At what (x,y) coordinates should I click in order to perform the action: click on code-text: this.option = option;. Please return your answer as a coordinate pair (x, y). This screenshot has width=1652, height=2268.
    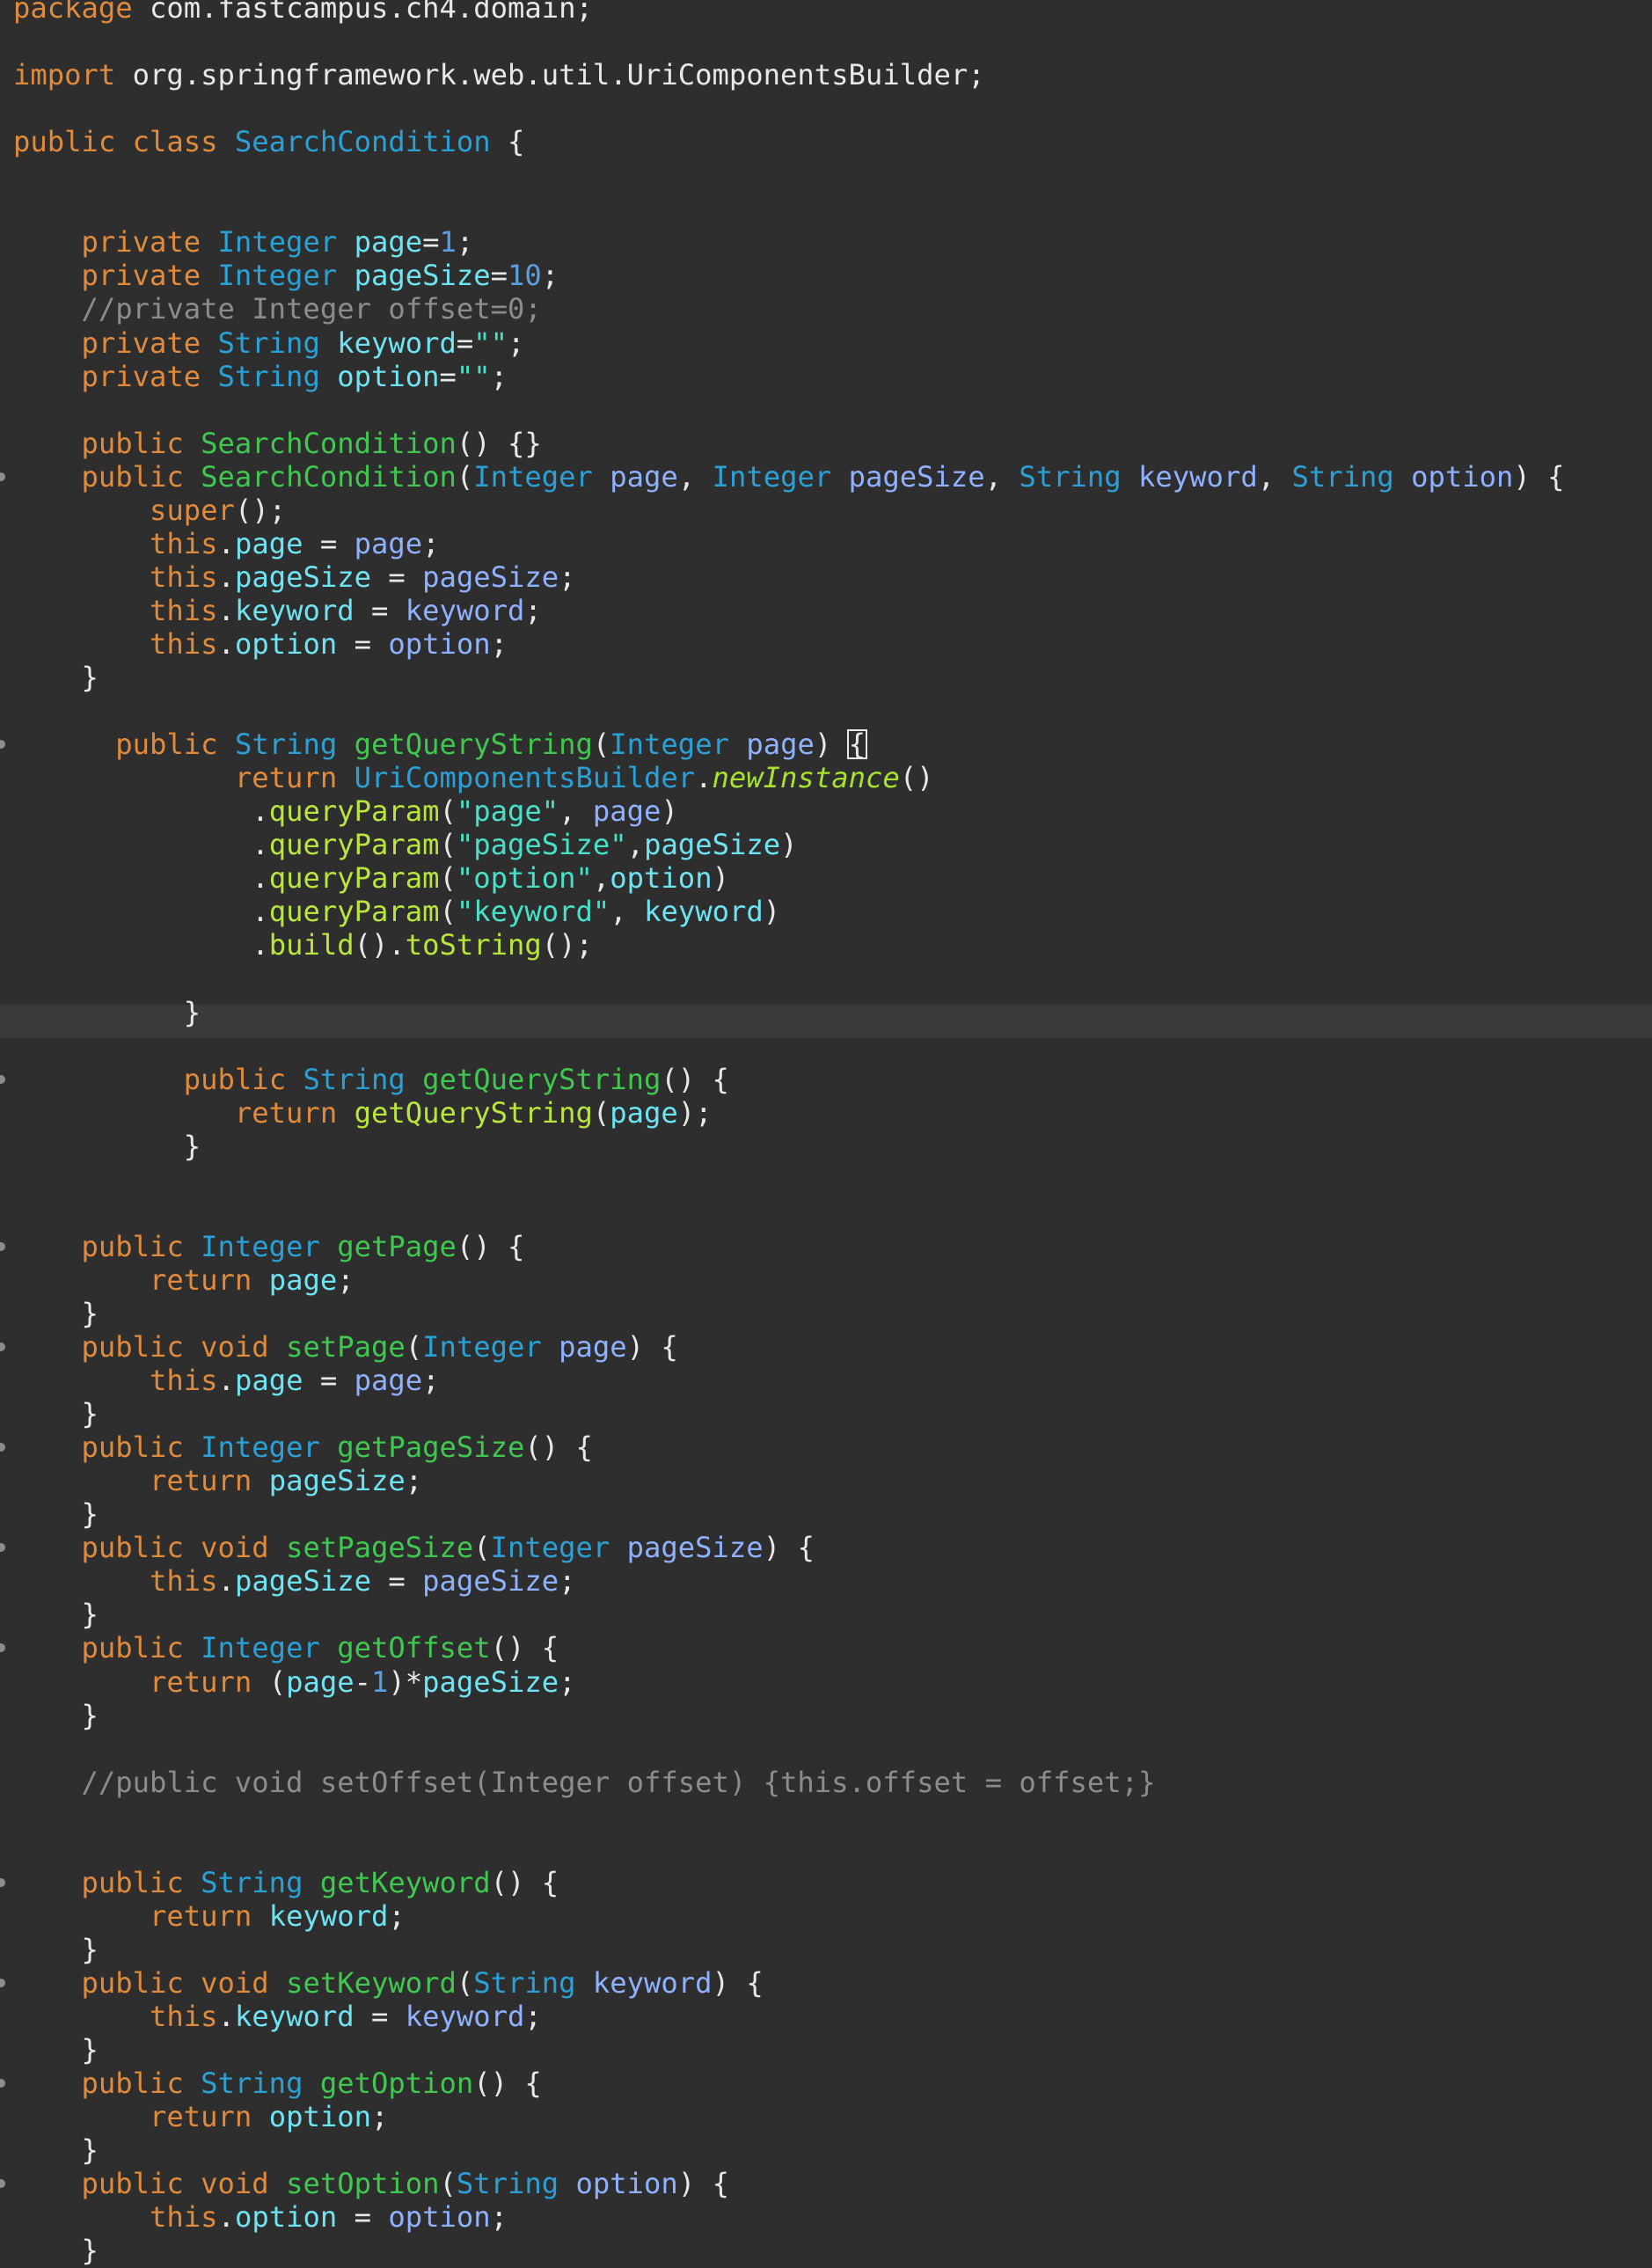
    Looking at the image, I should click on (260, 644).